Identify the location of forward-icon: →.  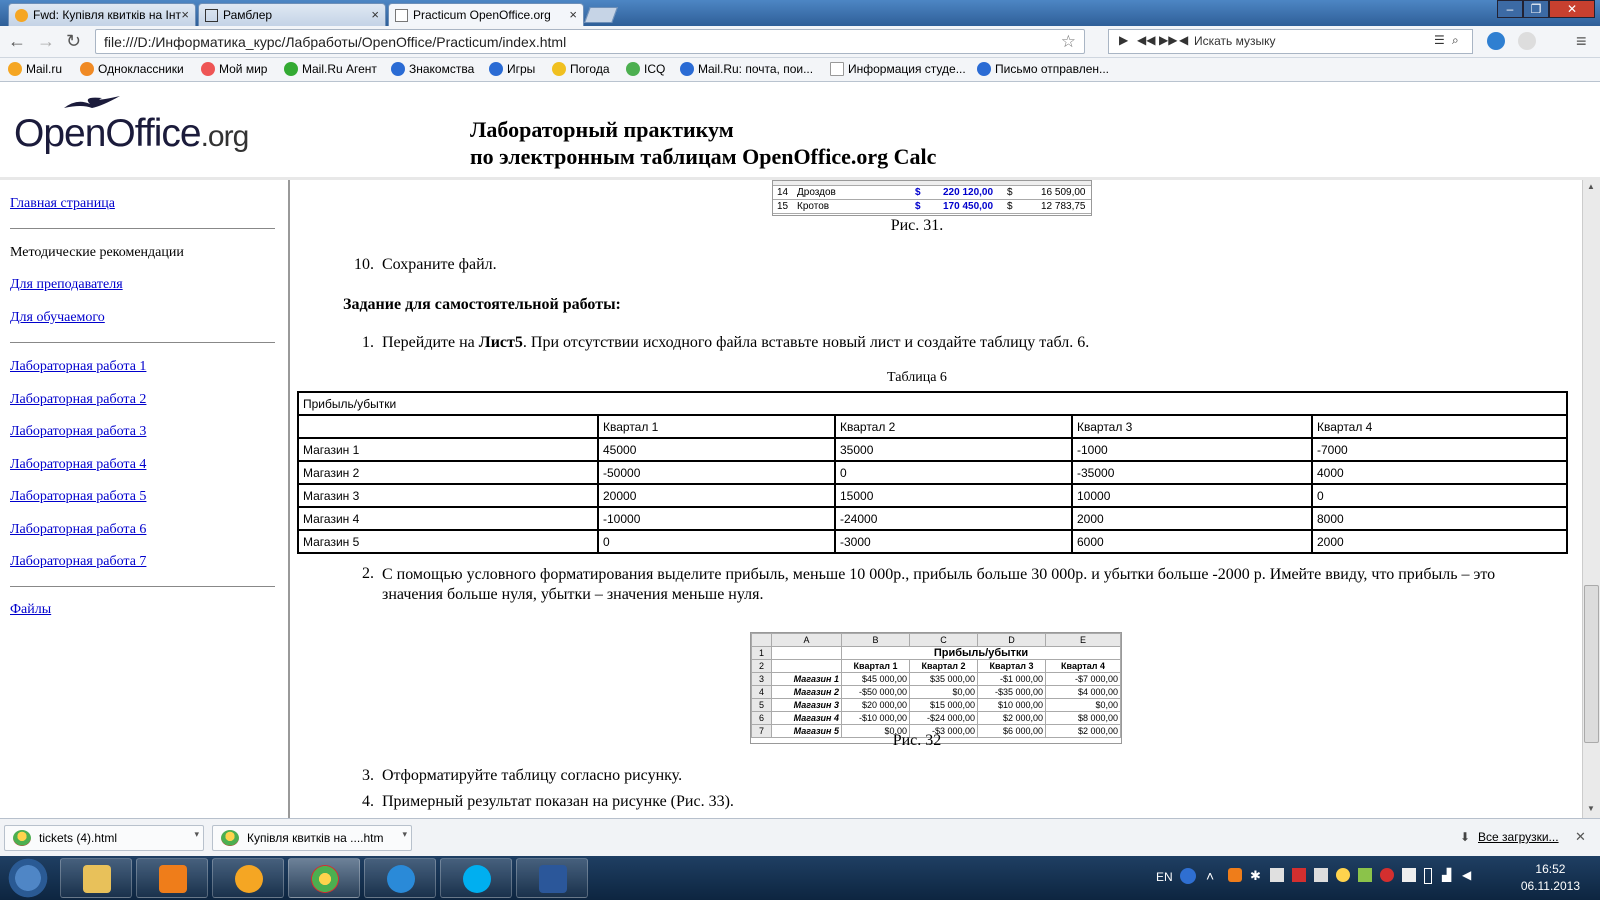
(46, 41).